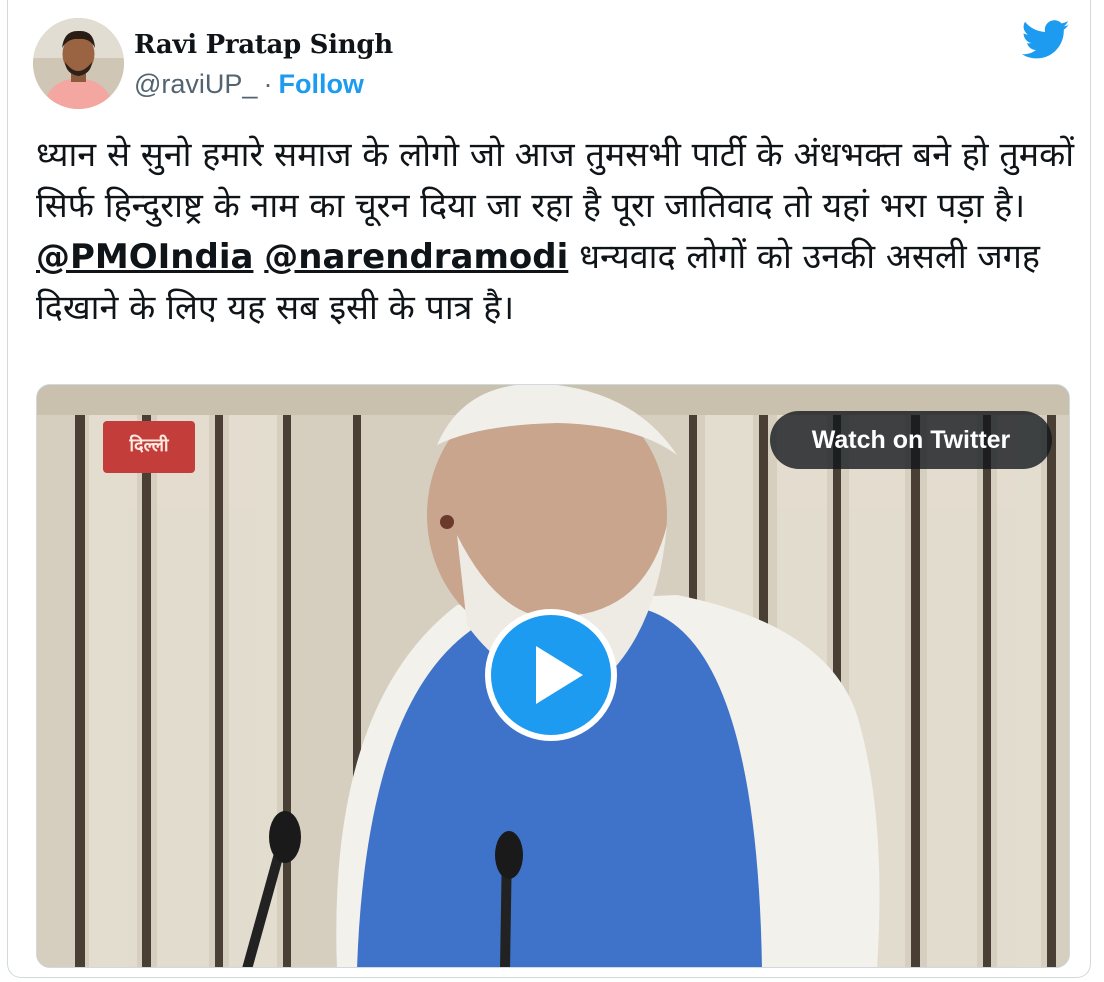  Describe the element at coordinates (1045, 40) in the screenshot. I see `twitter-bird-icon` at that location.